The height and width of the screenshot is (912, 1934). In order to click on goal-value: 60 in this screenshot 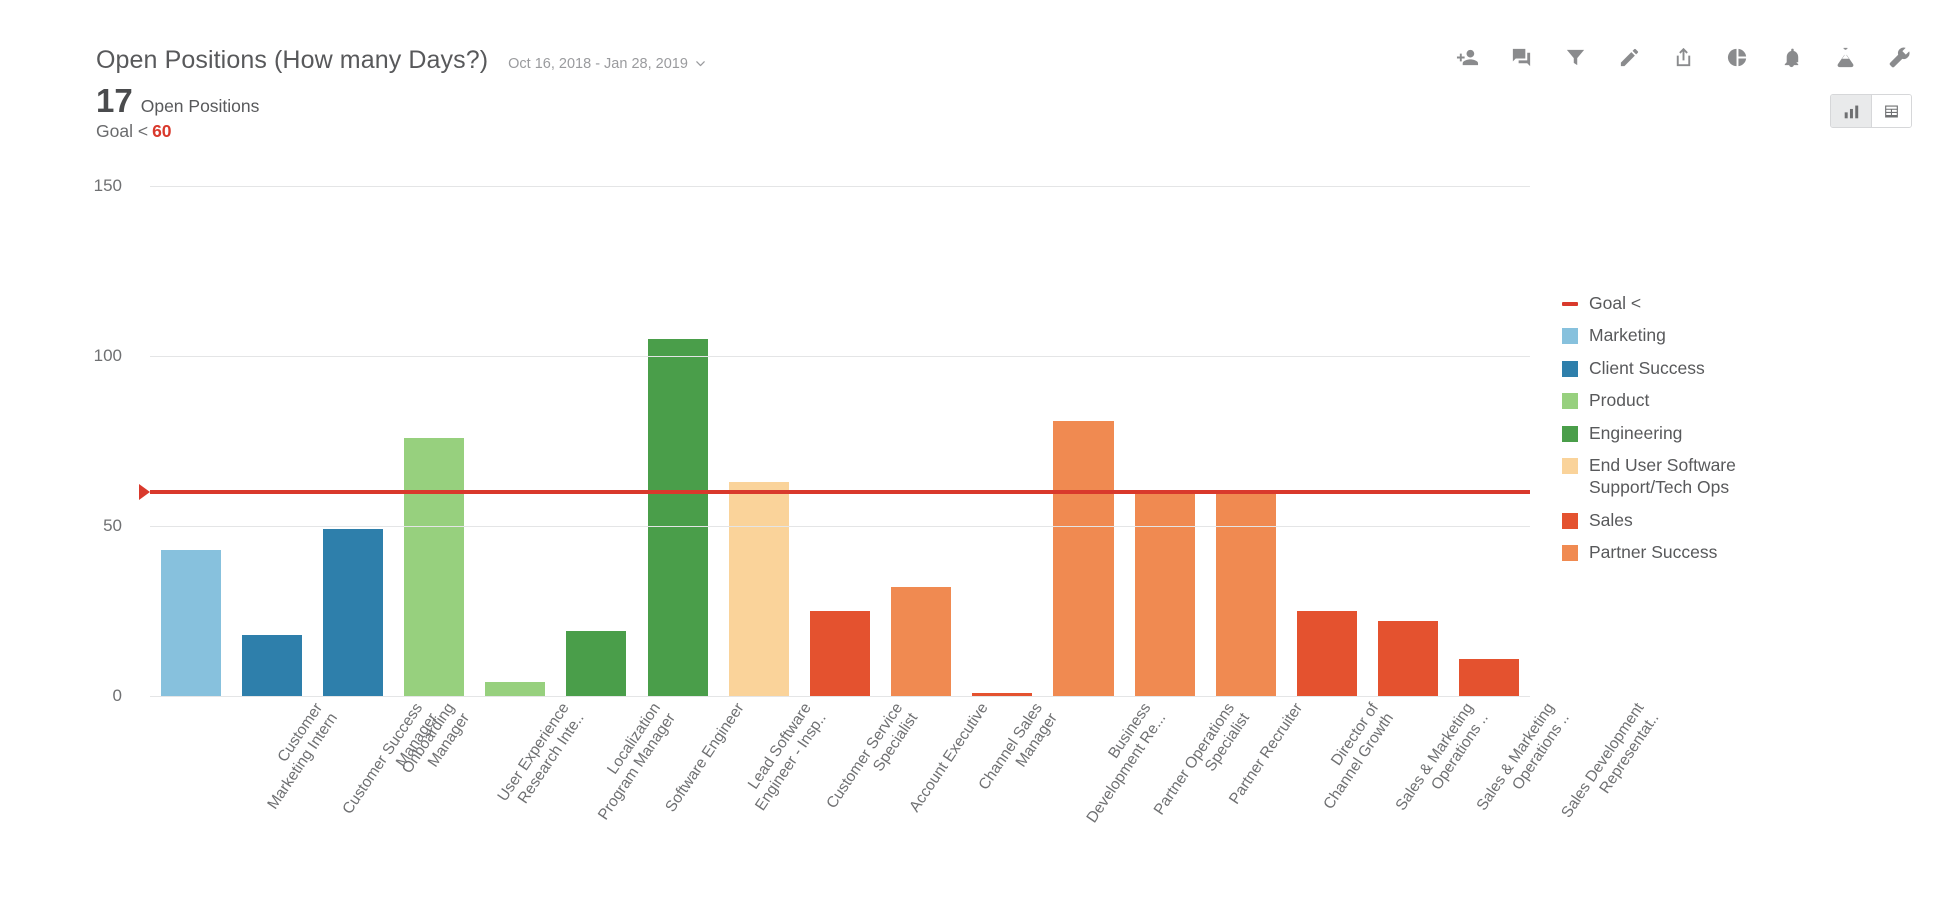, I will do `click(162, 131)`.